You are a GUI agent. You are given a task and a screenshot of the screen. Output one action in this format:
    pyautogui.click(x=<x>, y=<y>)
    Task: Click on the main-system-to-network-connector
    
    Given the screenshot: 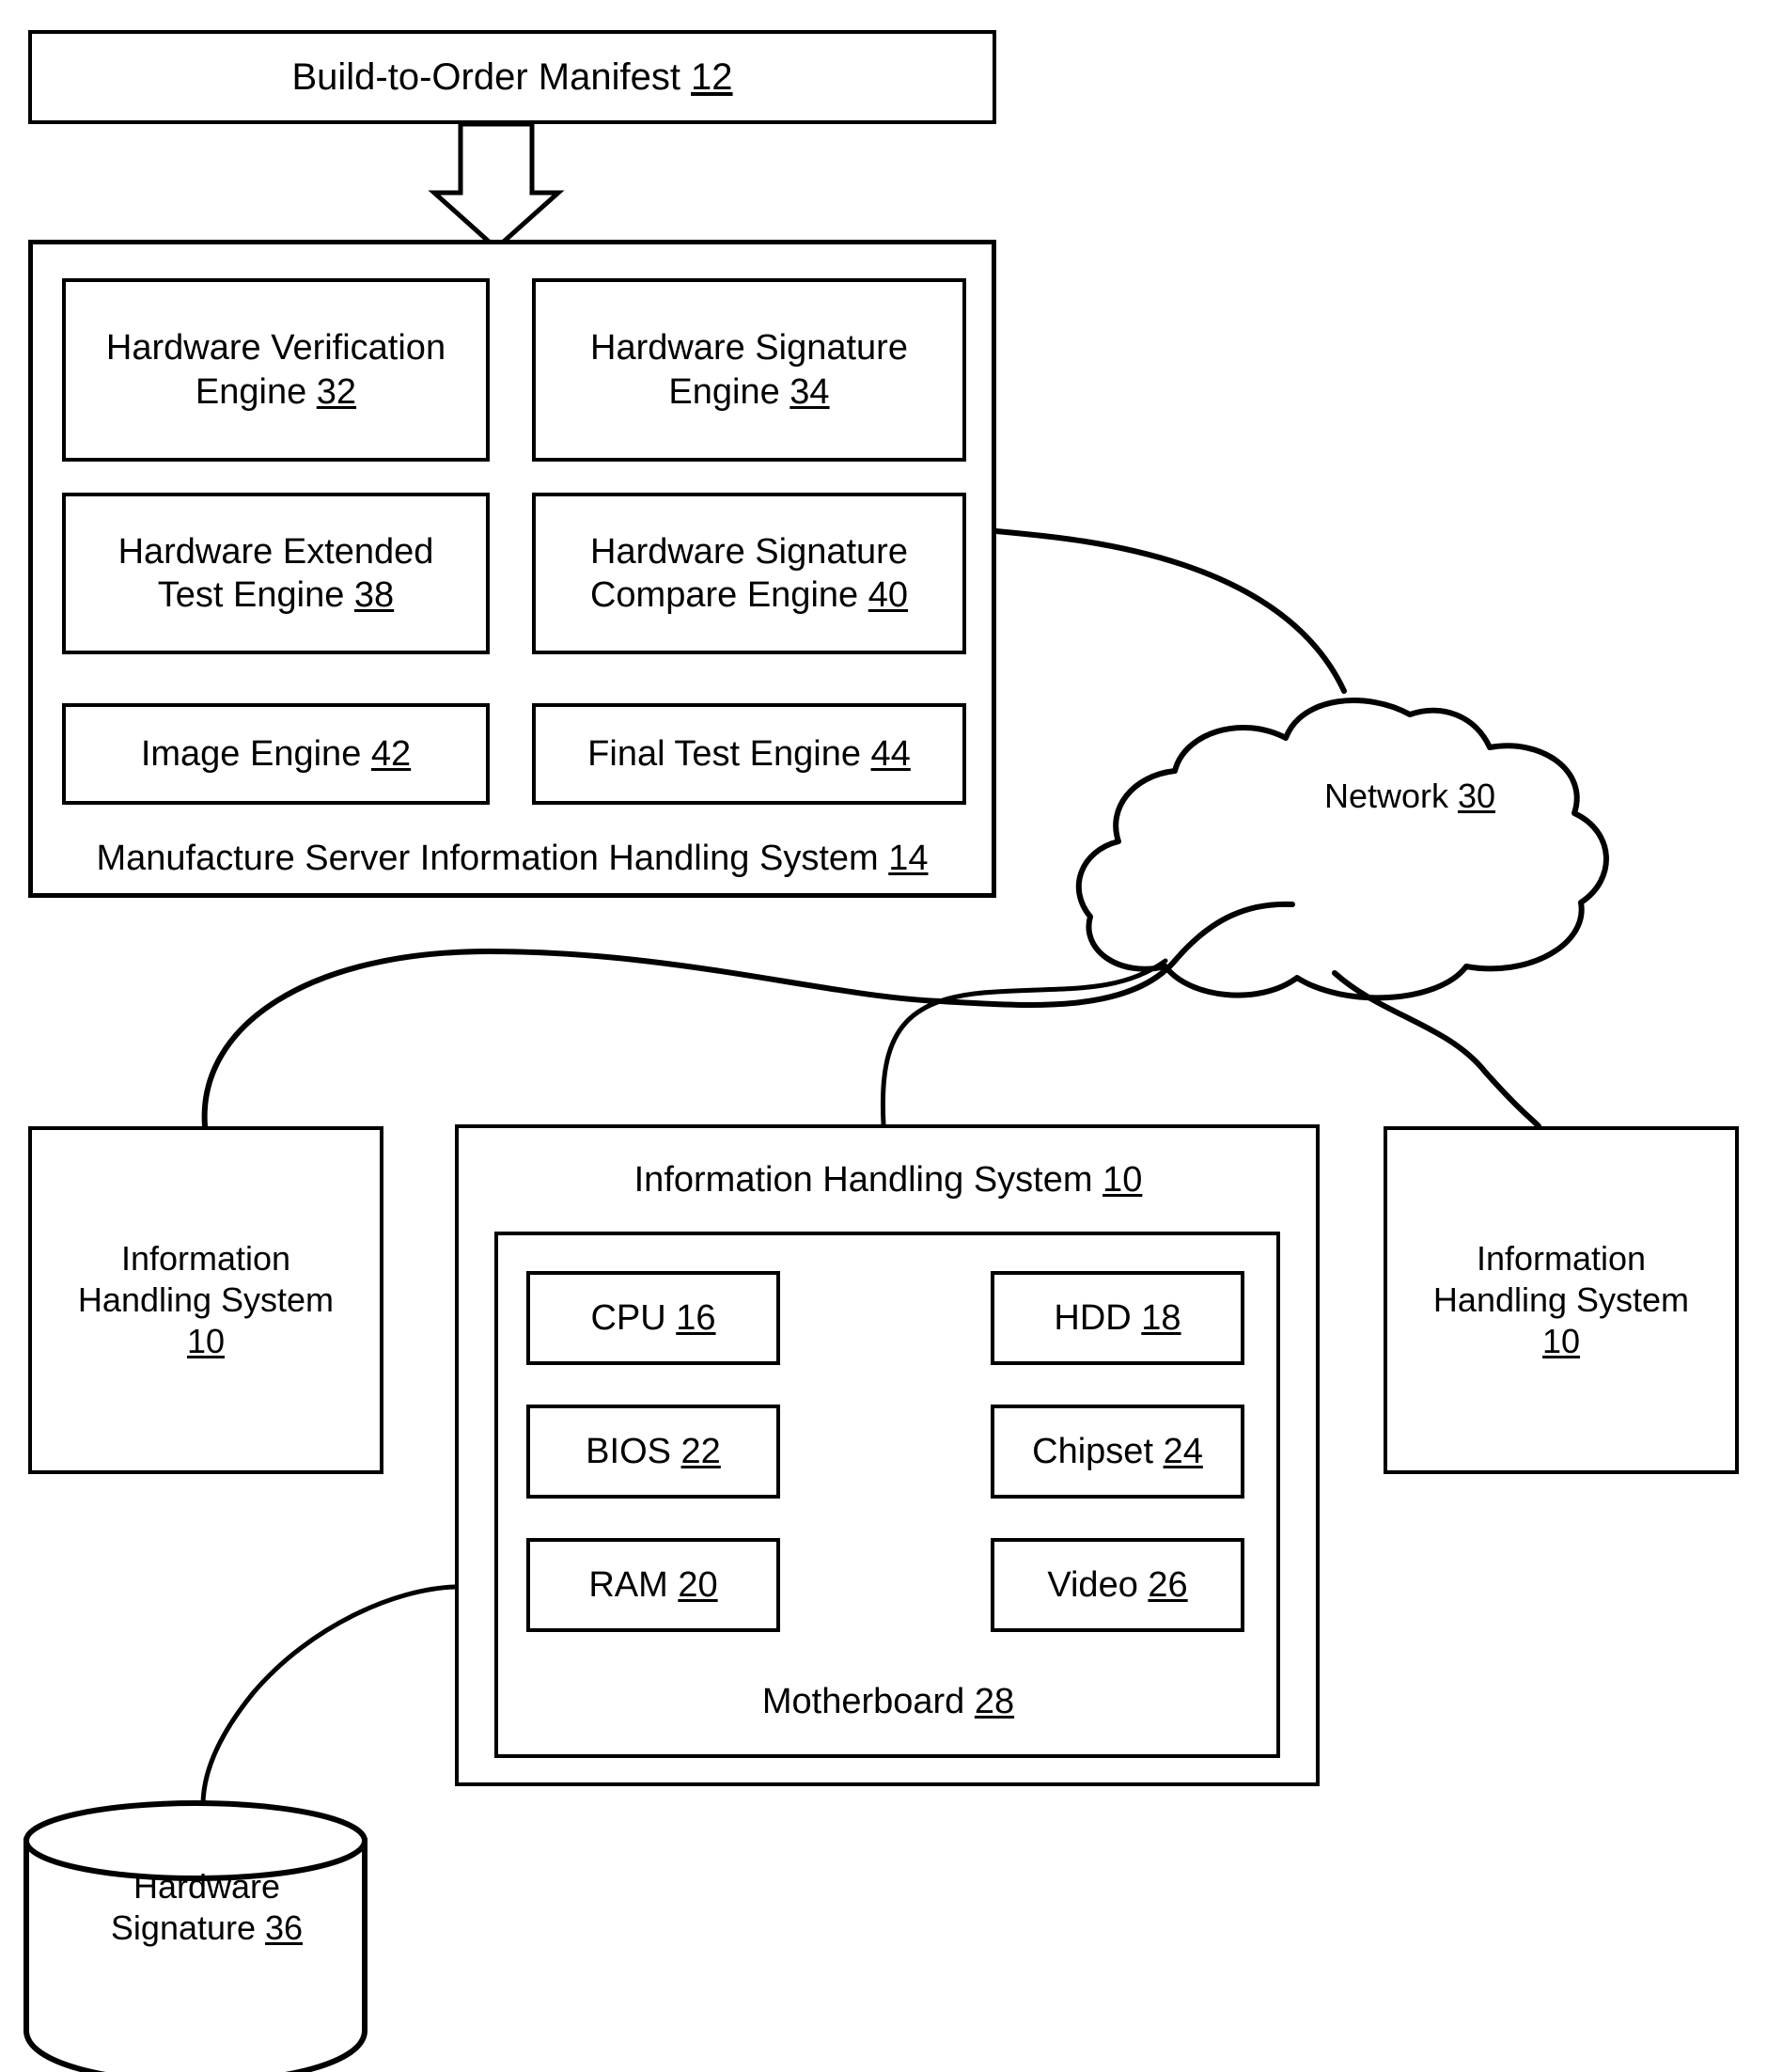 What is the action you would take?
    pyautogui.click(x=1024, y=1042)
    